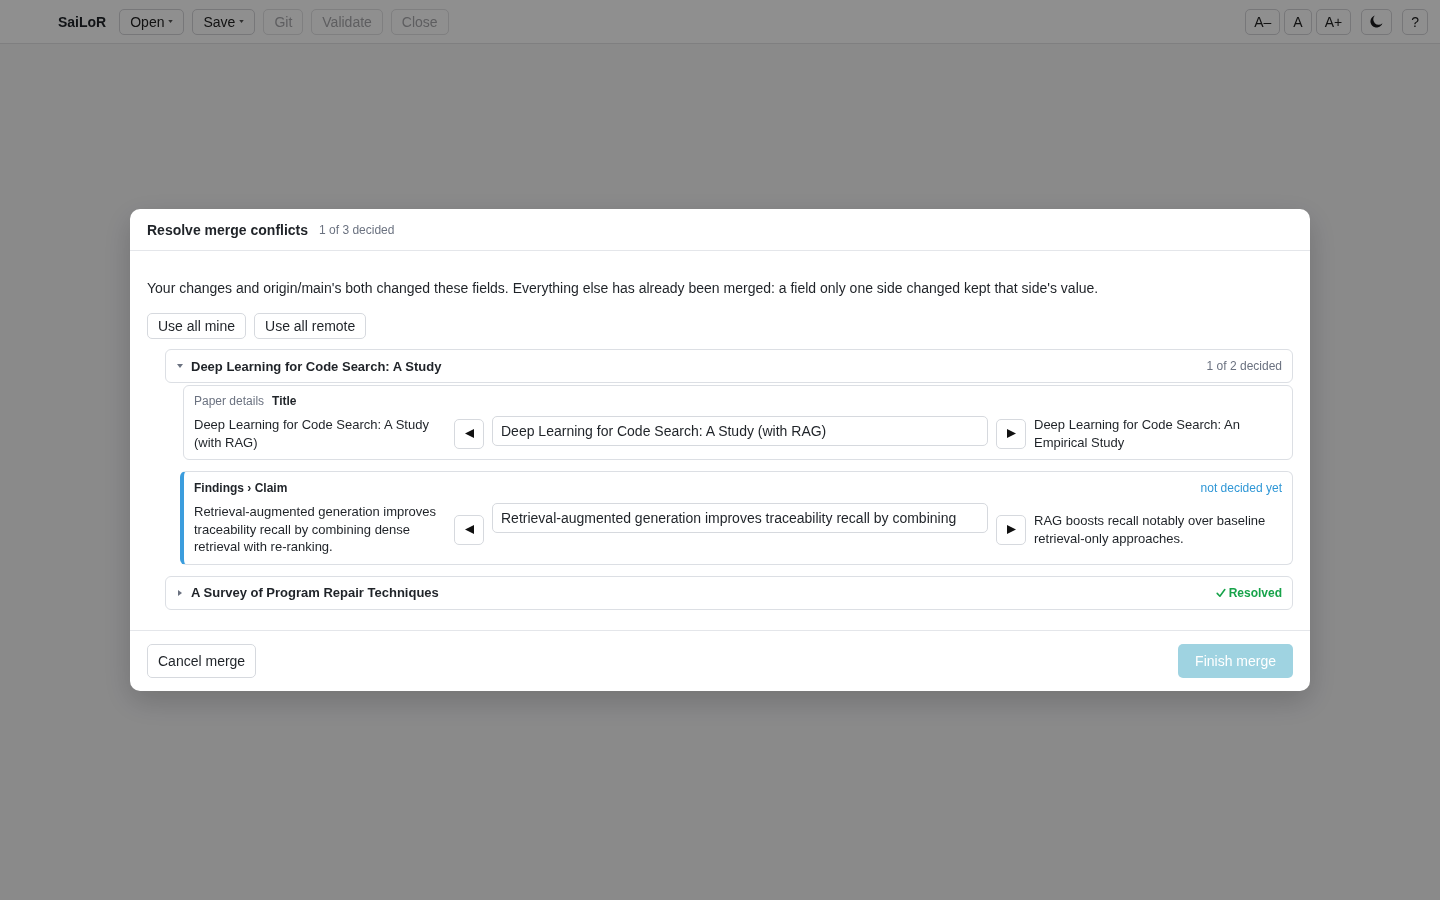  What do you see at coordinates (1244, 366) in the screenshot?
I see `paper-status: 1 of 2 decided` at bounding box center [1244, 366].